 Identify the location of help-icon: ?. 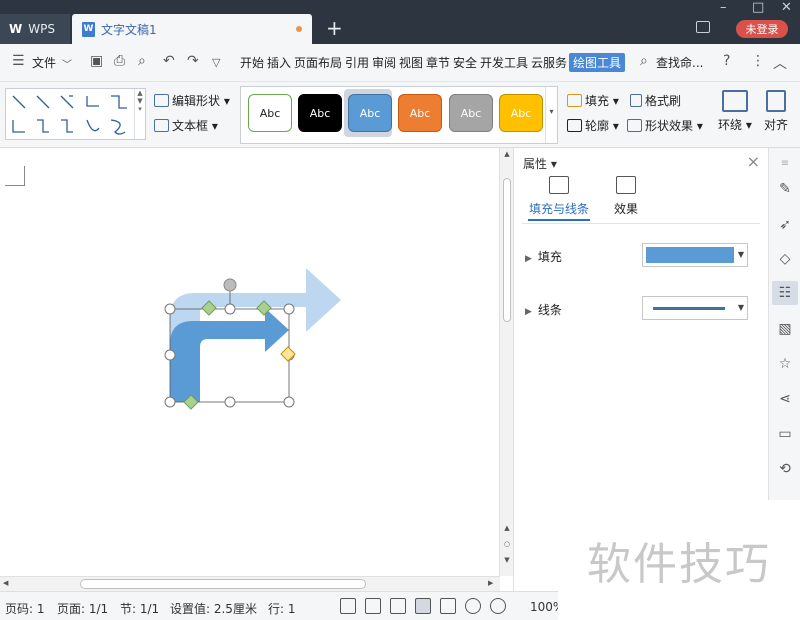
(726, 61).